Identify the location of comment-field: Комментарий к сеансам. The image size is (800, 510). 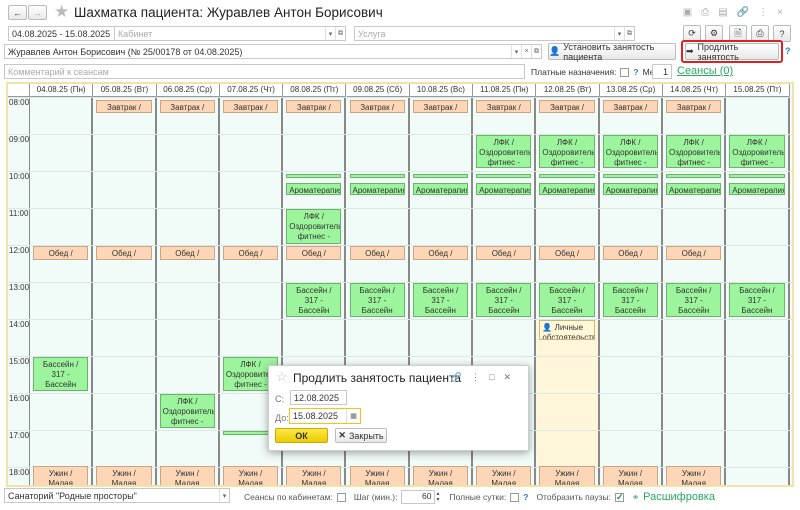
(264, 71).